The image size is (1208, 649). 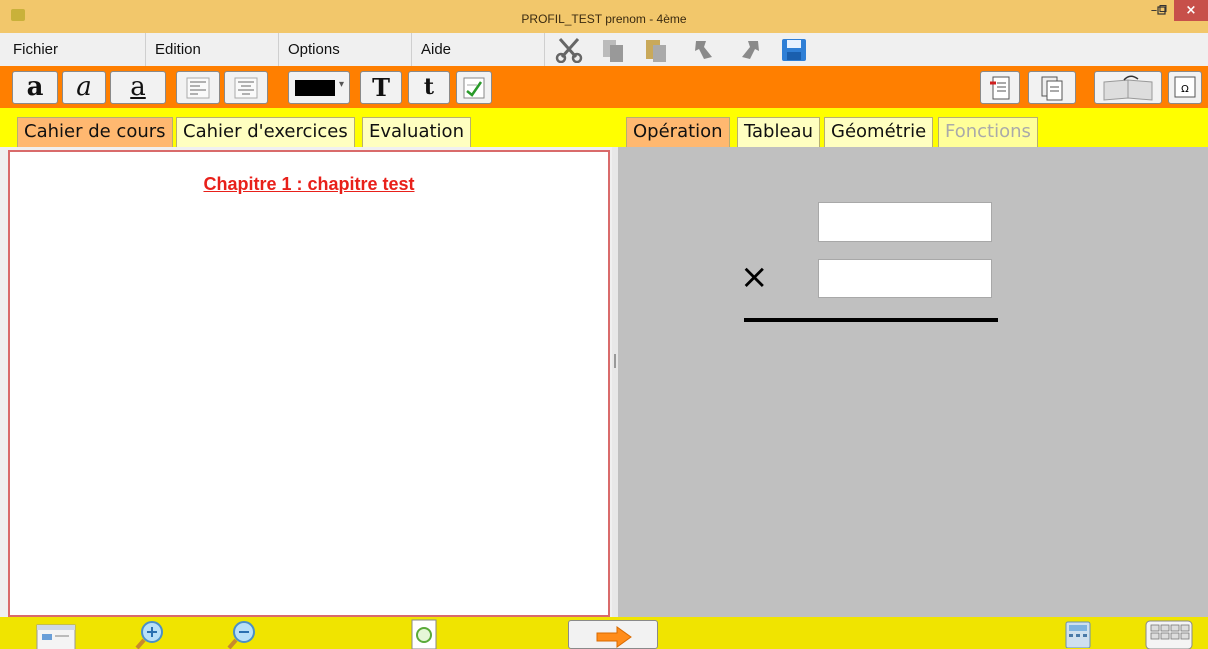 I want to click on menu-aide: Aide, so click(x=478, y=49).